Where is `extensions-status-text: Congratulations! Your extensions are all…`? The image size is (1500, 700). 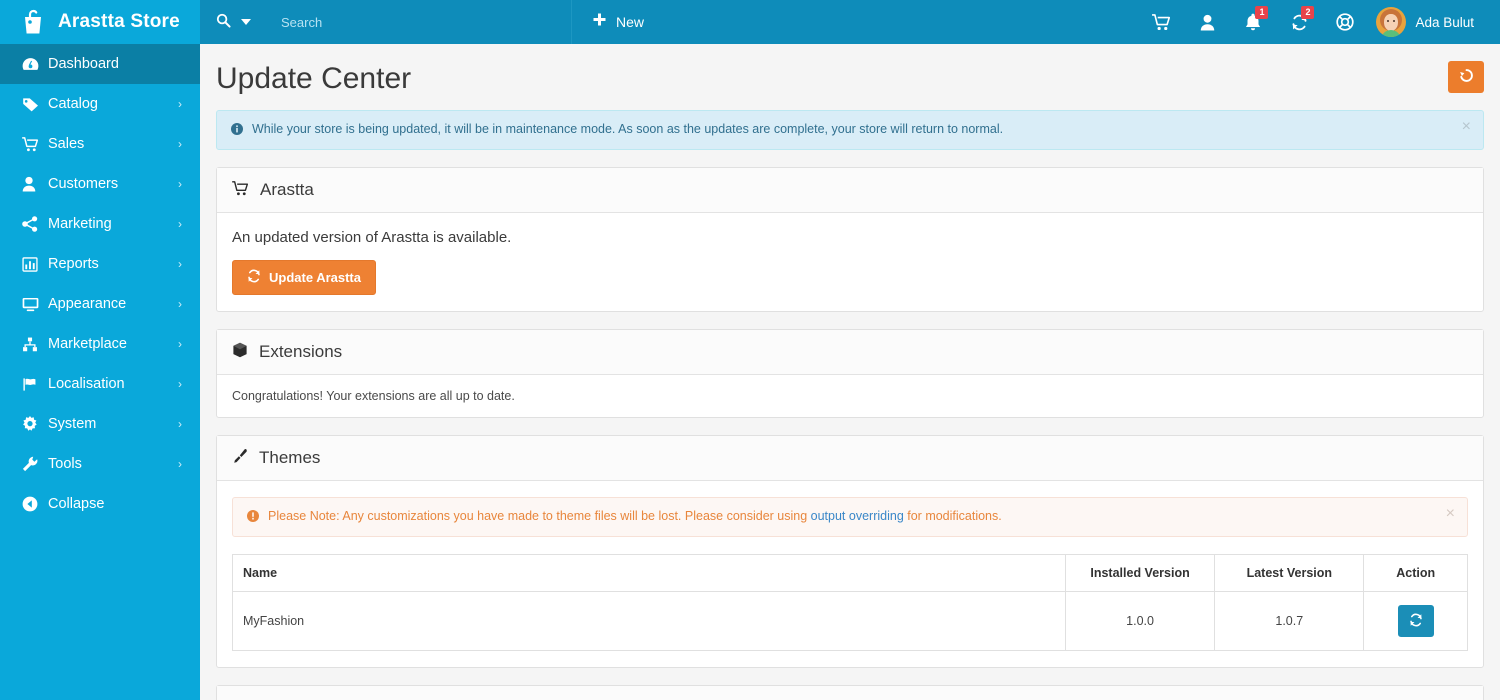 extensions-status-text: Congratulations! Your extensions are all… is located at coordinates (373, 396).